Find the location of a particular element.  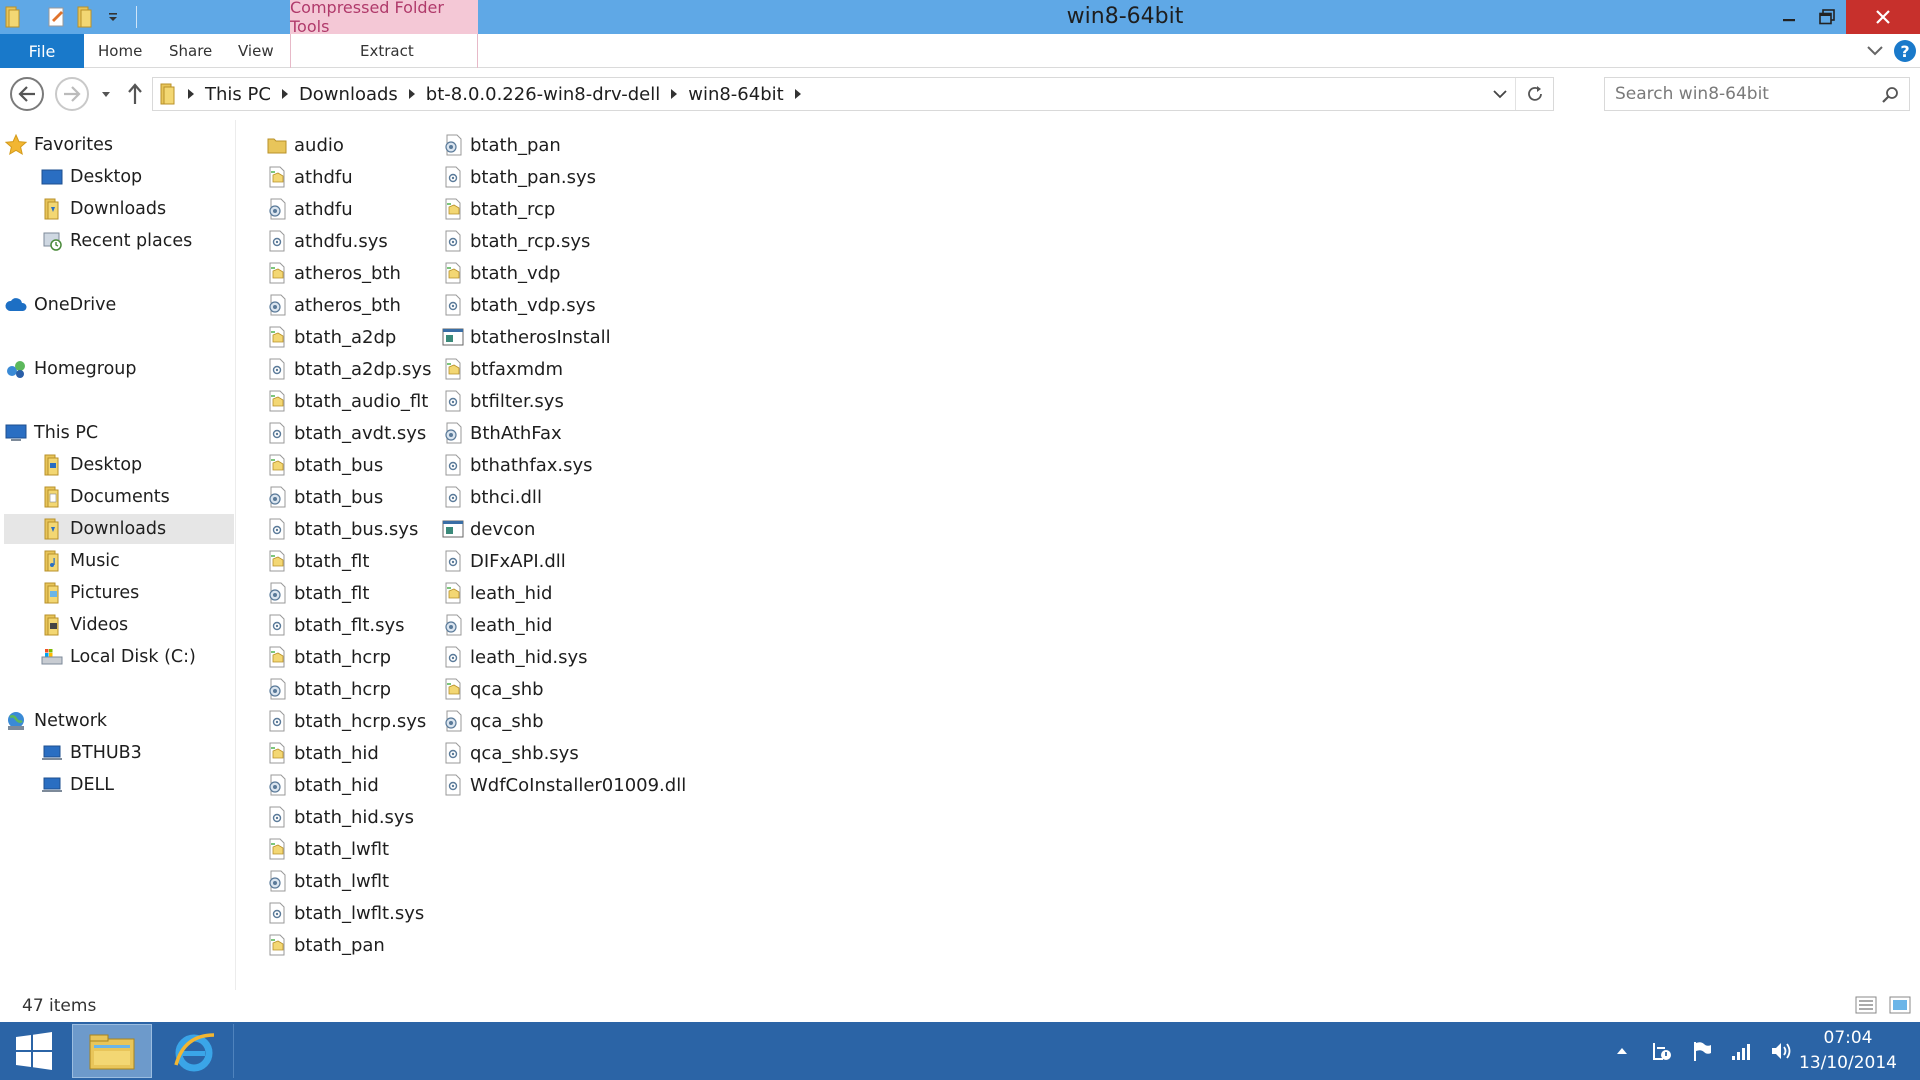

search-input is located at coordinates (1735, 94).